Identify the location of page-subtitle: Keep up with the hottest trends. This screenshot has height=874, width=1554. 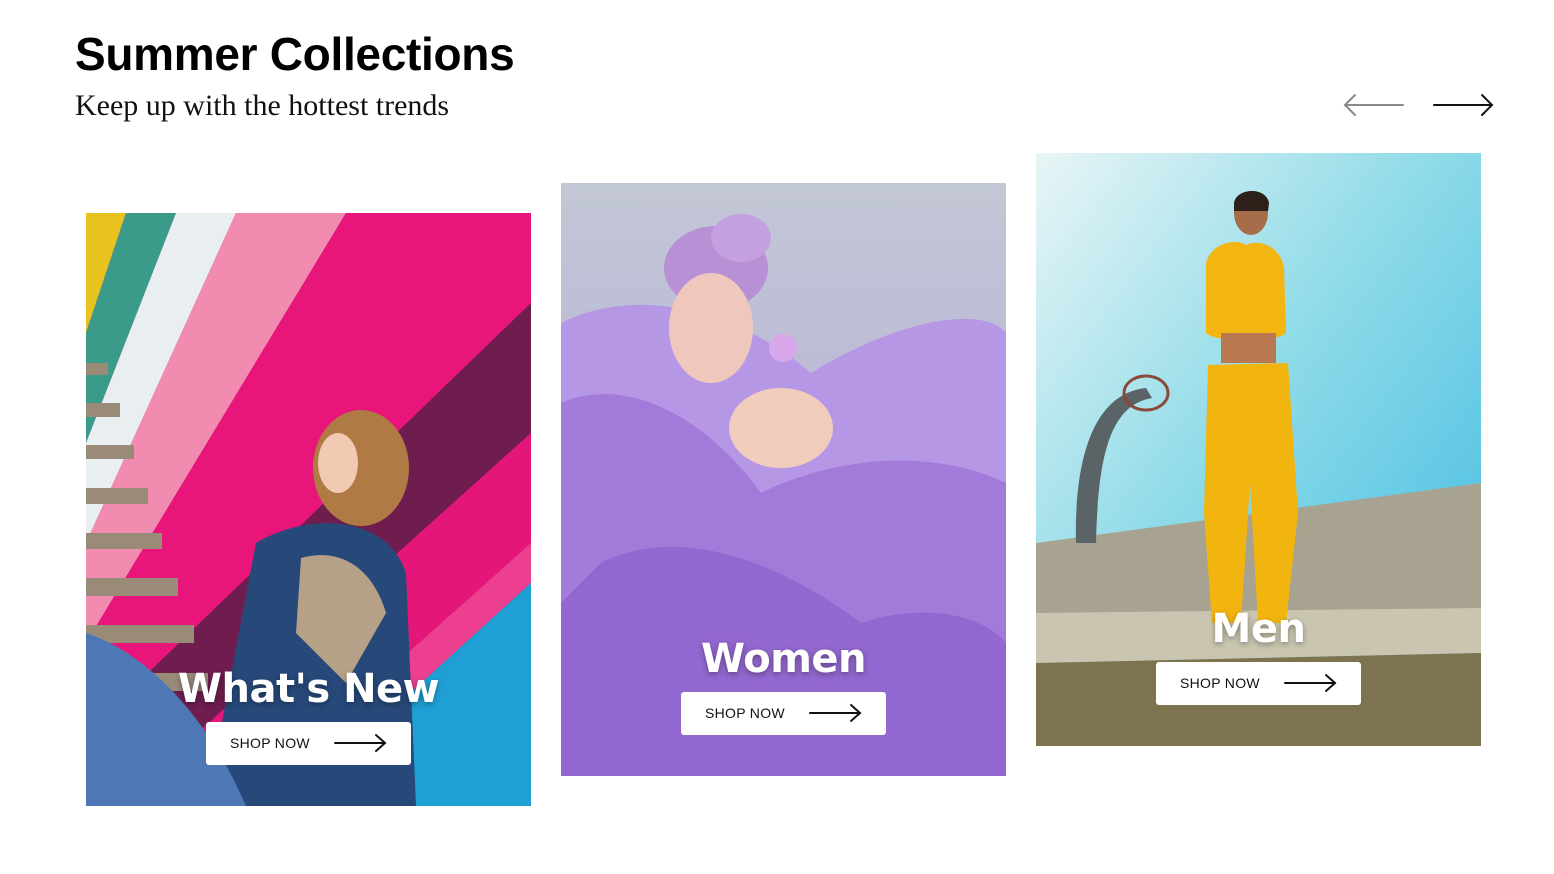
(262, 105).